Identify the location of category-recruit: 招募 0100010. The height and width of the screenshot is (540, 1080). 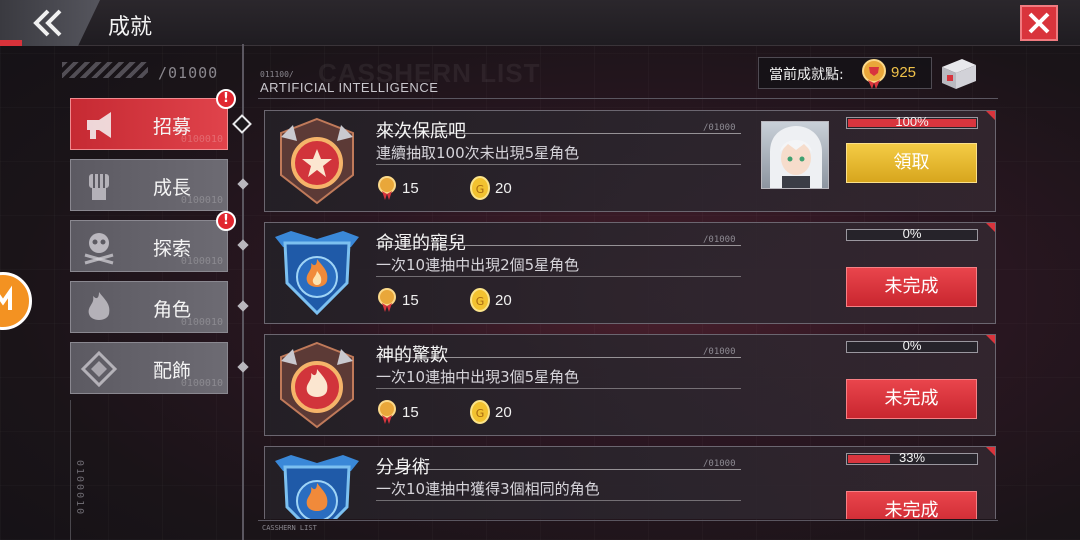
(149, 124).